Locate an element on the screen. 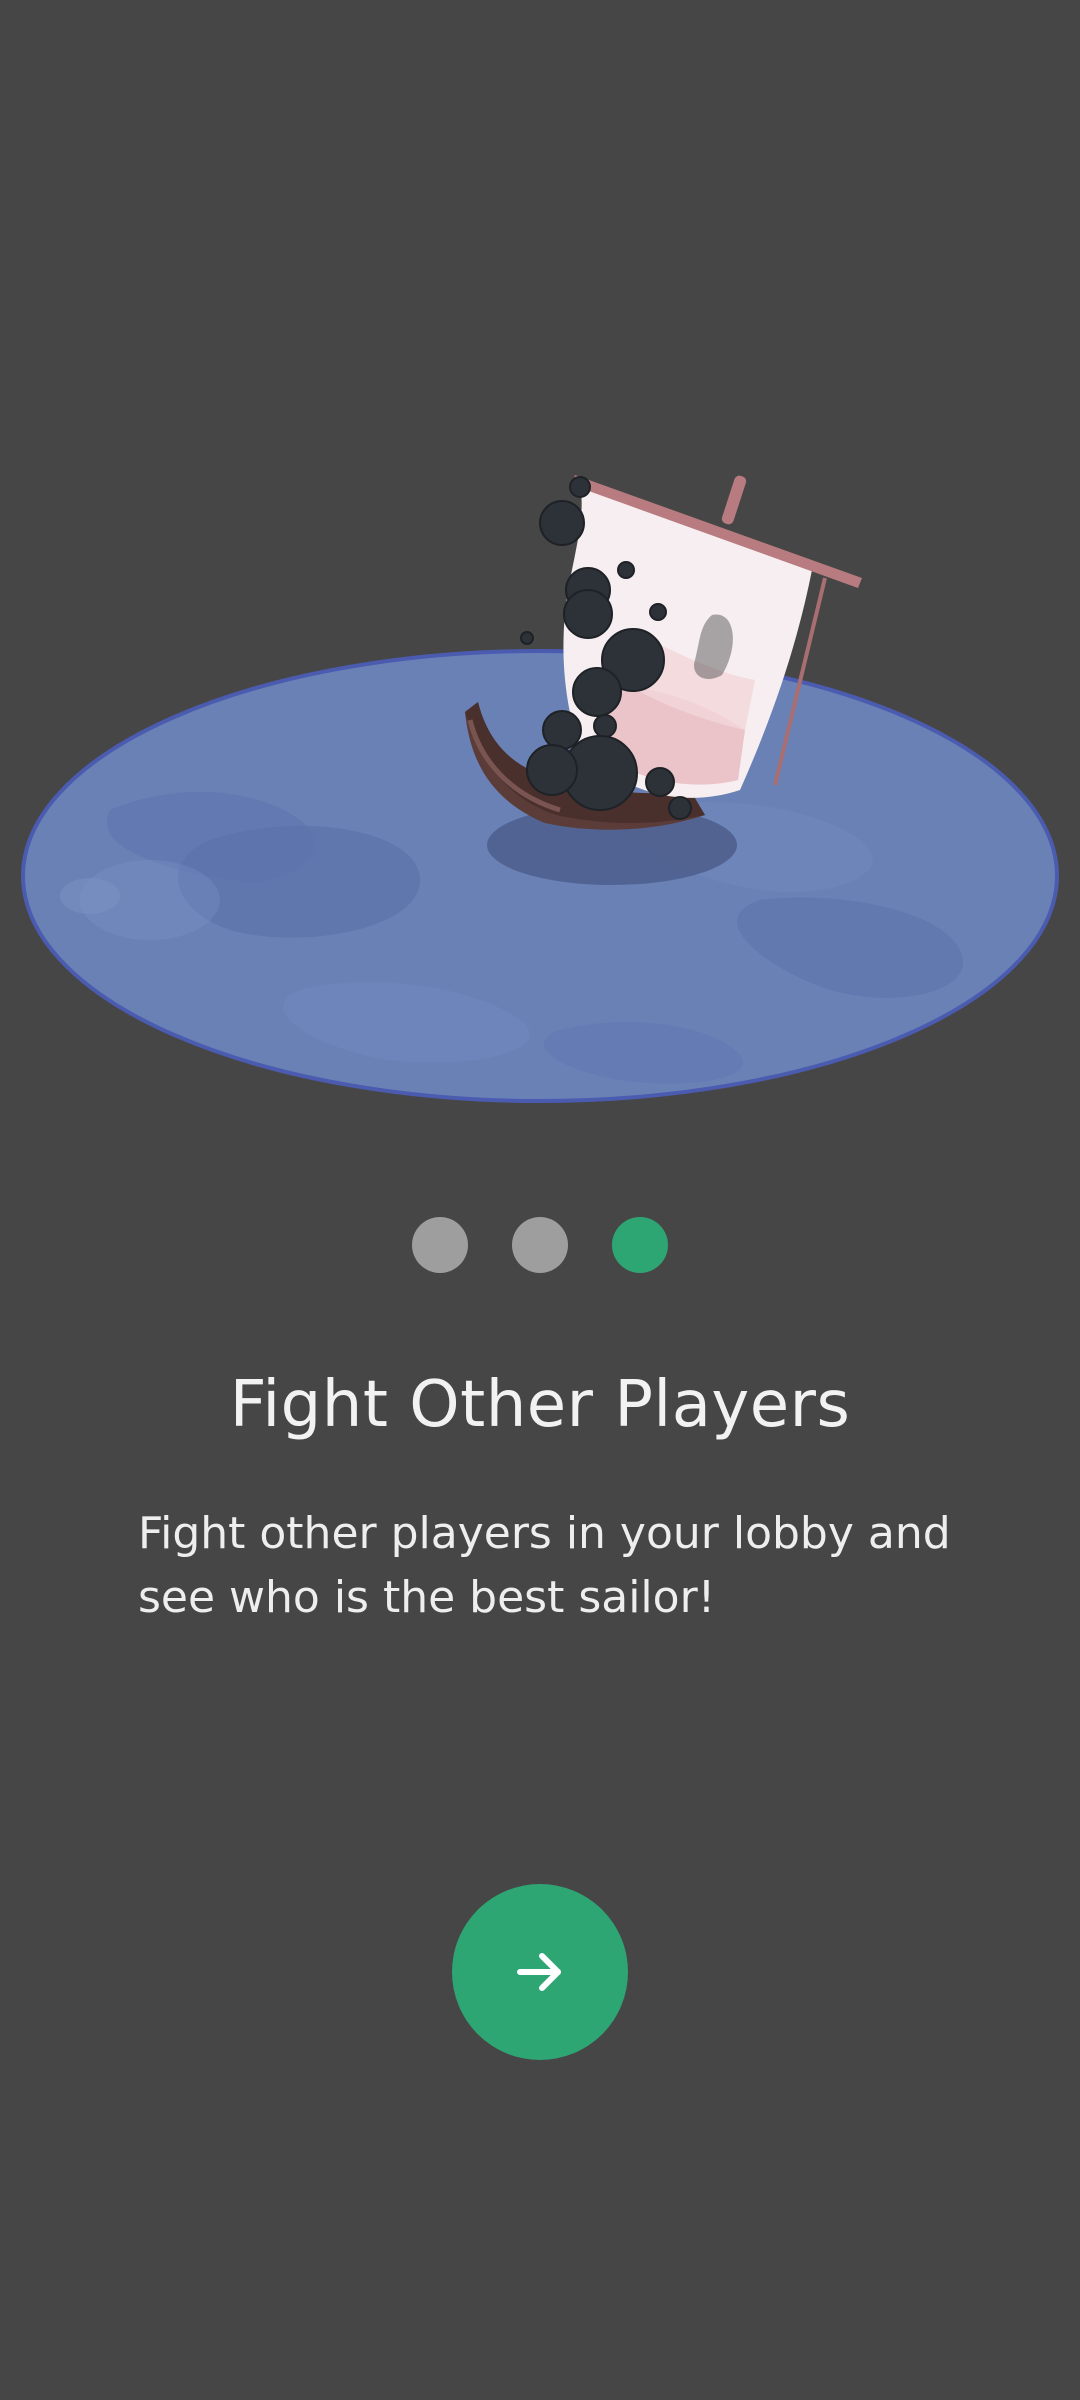  next-button is located at coordinates (540, 1972).